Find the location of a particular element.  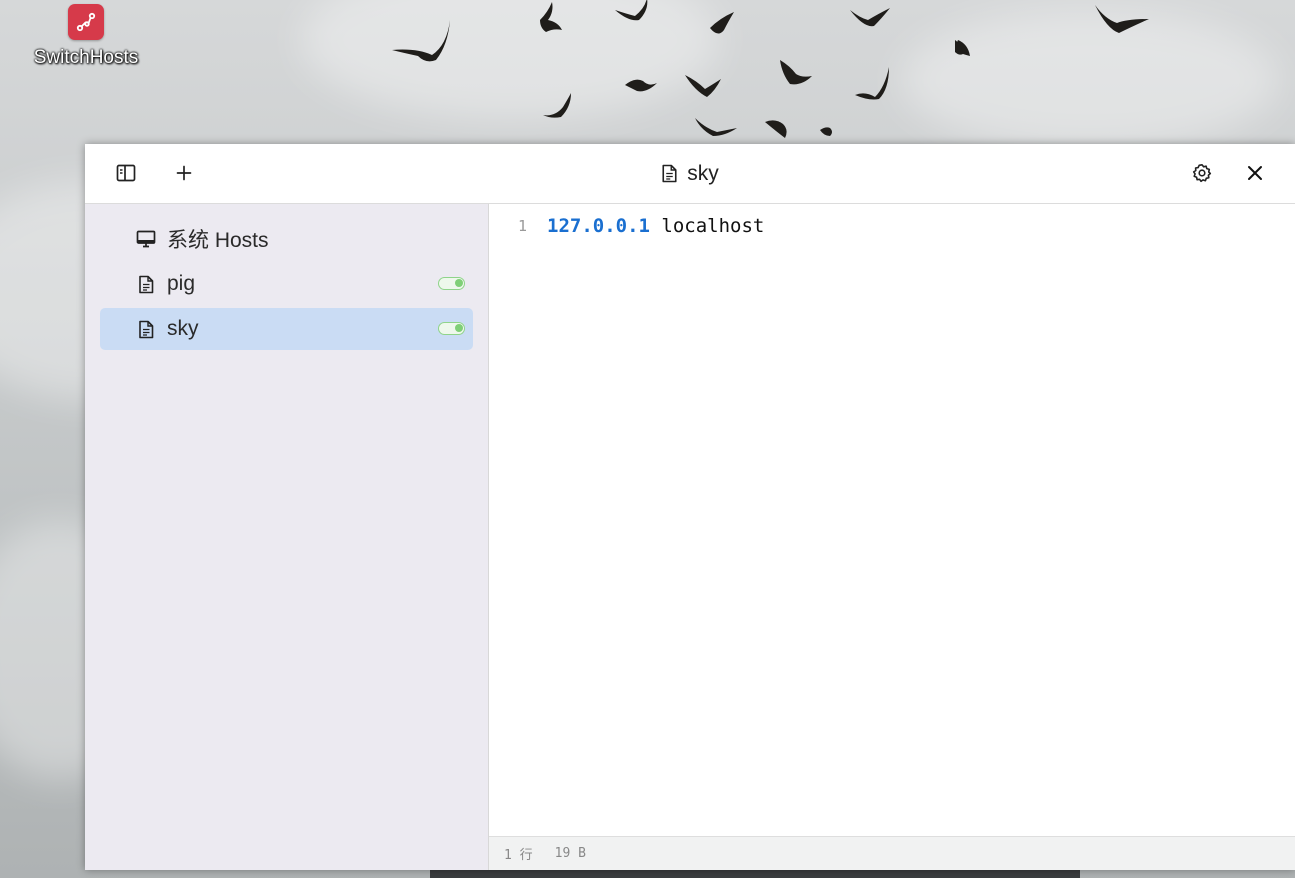

sidebar-item-label: pig is located at coordinates (181, 283).